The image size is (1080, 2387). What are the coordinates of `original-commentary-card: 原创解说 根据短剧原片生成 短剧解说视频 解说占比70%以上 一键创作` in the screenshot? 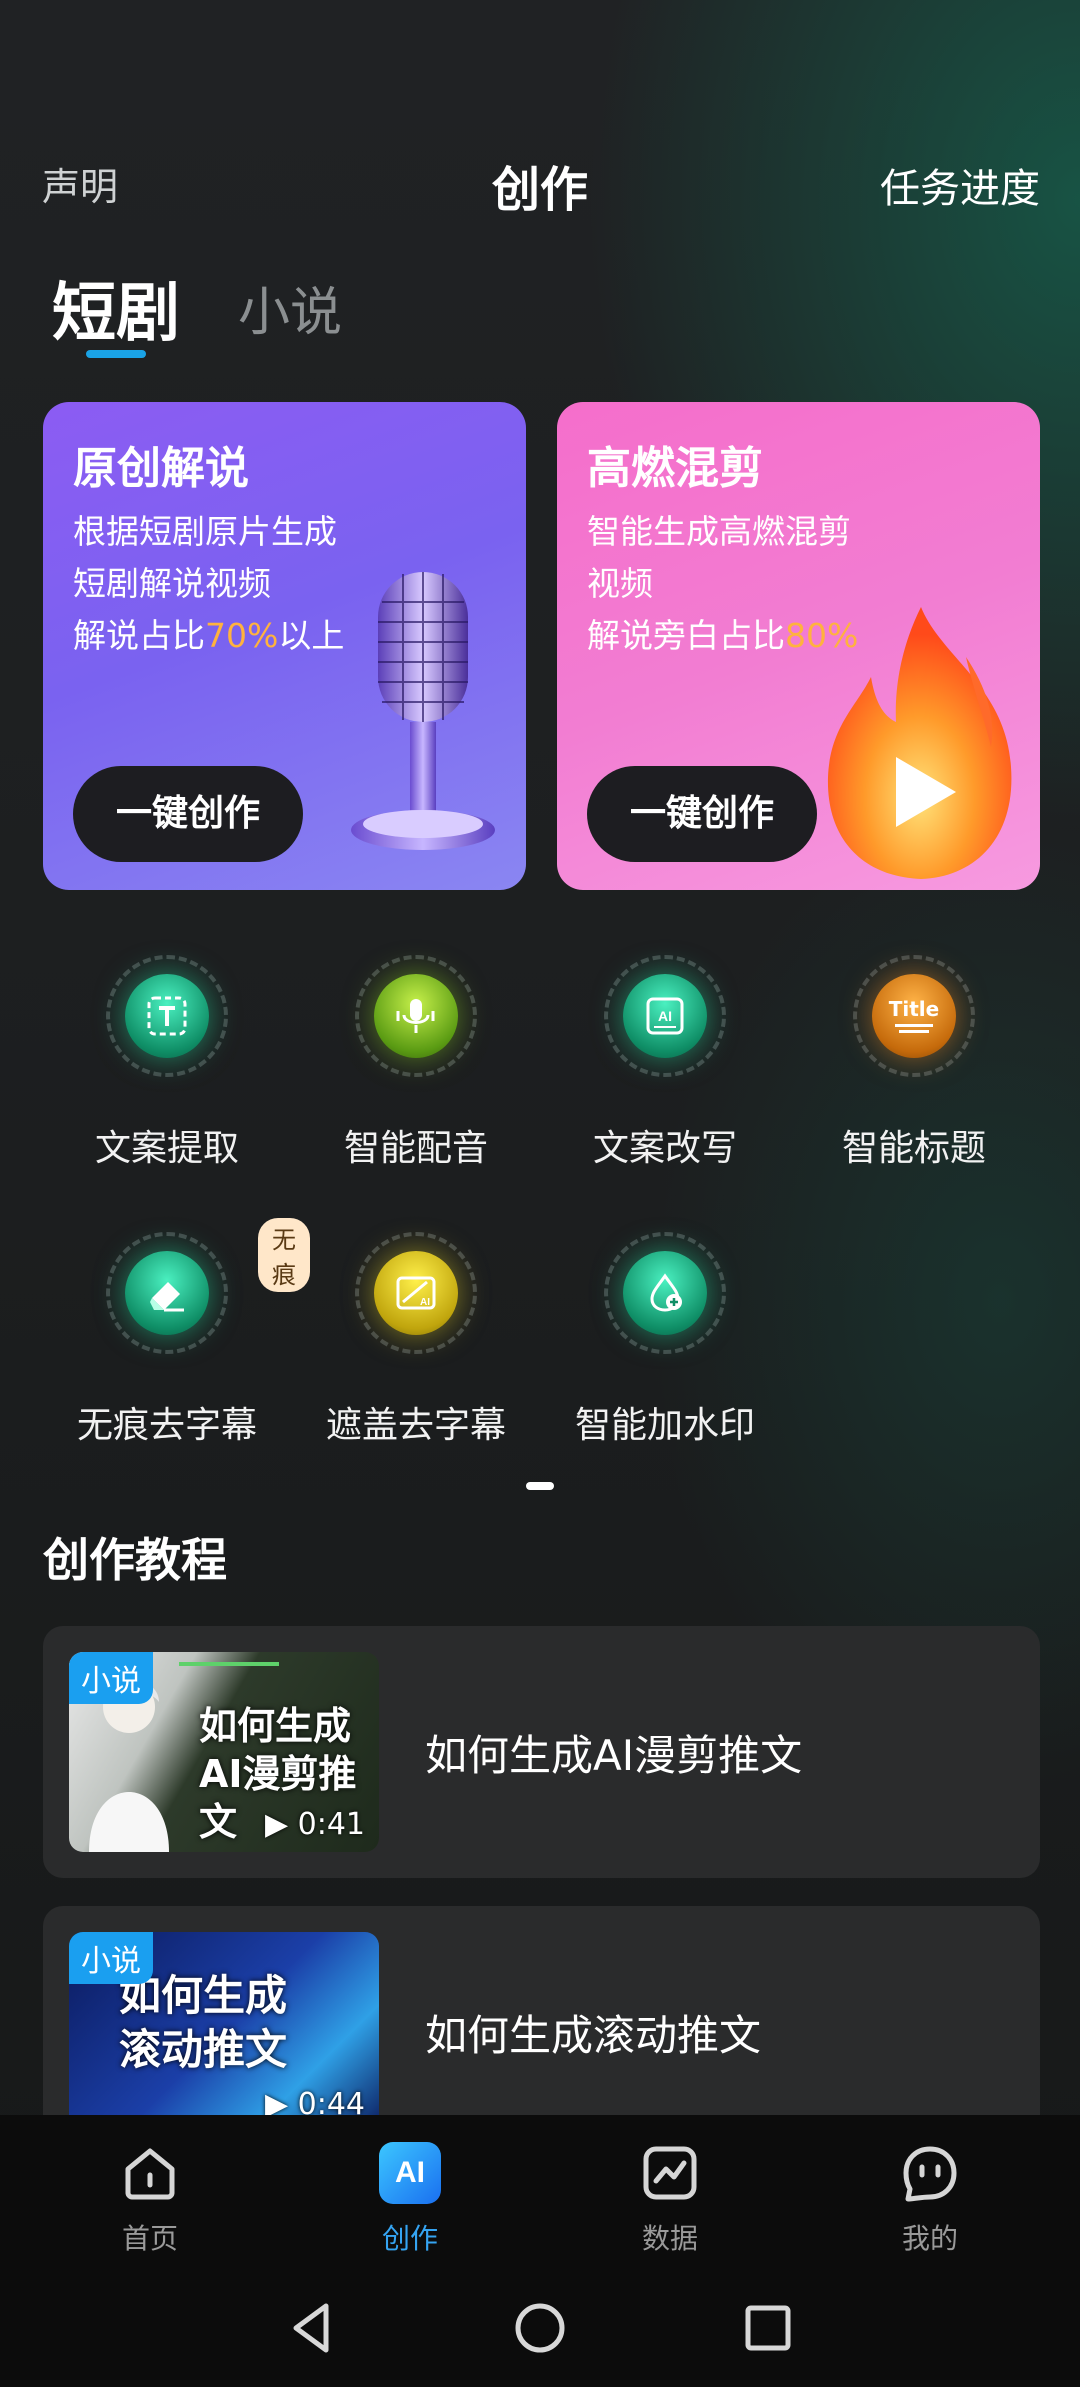 It's located at (284, 646).